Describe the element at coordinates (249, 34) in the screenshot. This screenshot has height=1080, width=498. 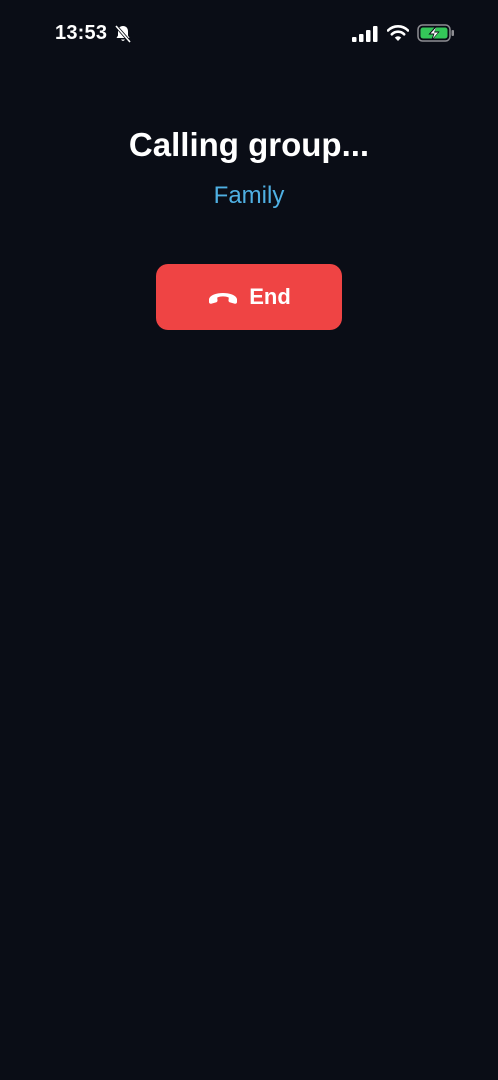
I see `status-bar: 13:53` at that location.